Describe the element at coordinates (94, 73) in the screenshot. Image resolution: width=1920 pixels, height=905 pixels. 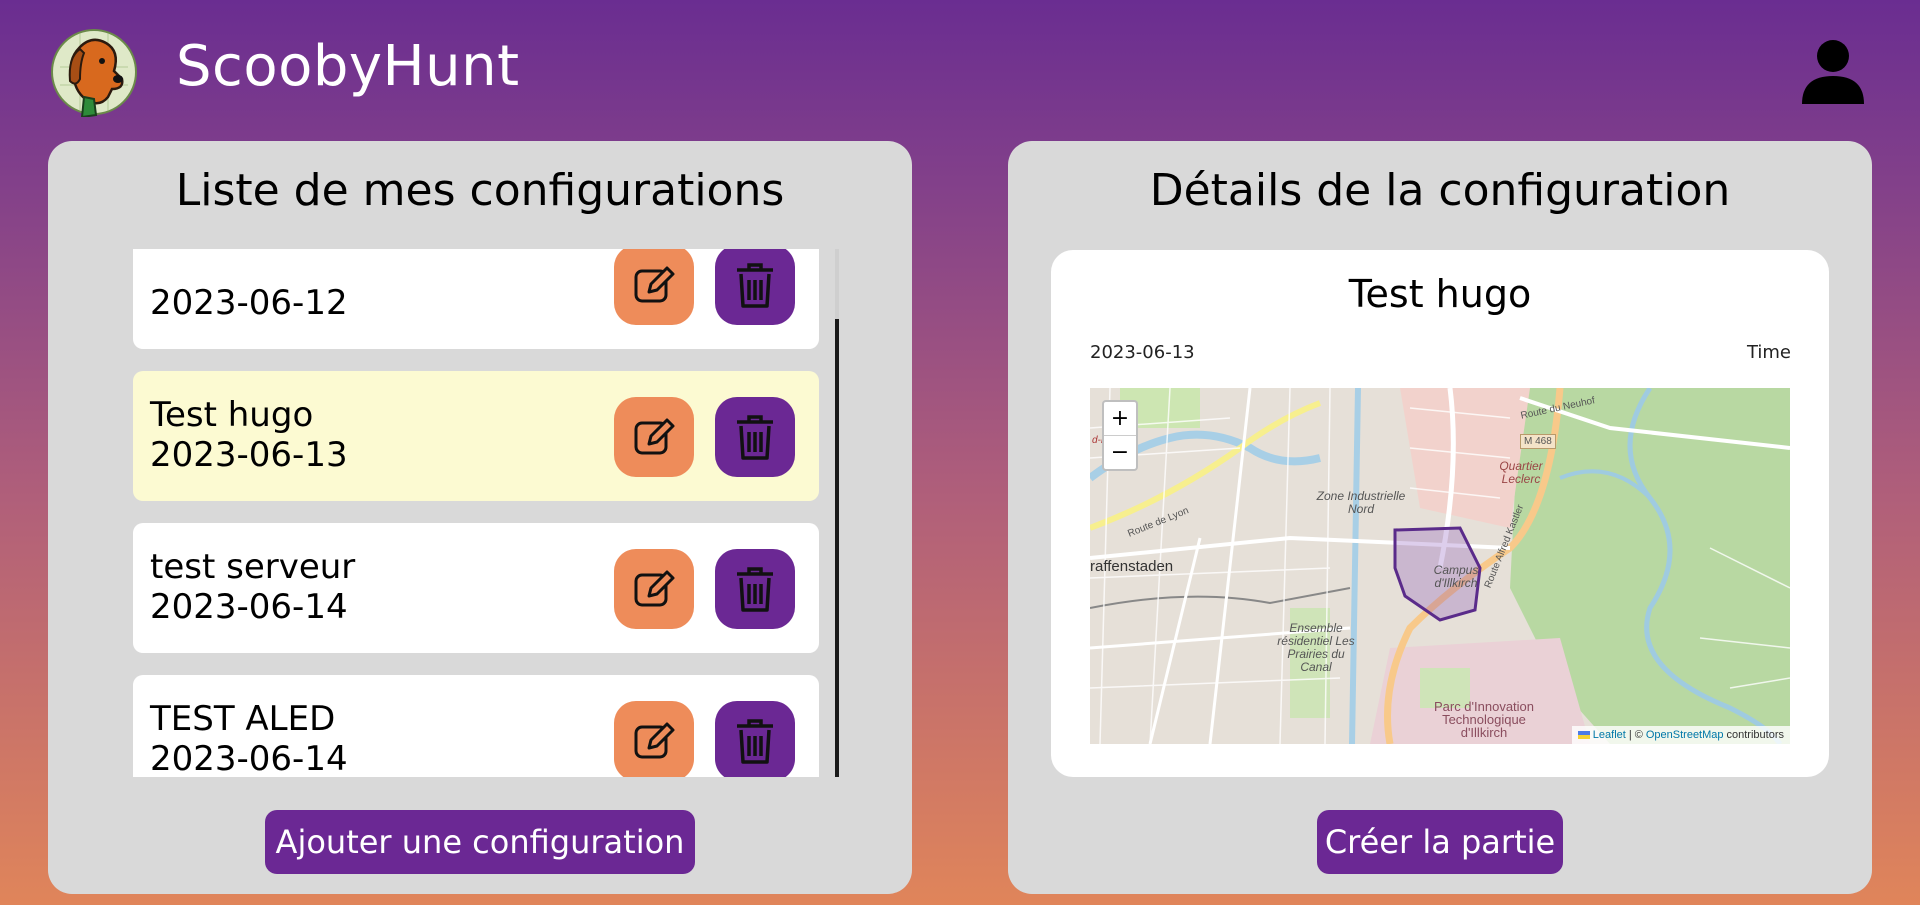
I see `dog-logo-icon` at that location.